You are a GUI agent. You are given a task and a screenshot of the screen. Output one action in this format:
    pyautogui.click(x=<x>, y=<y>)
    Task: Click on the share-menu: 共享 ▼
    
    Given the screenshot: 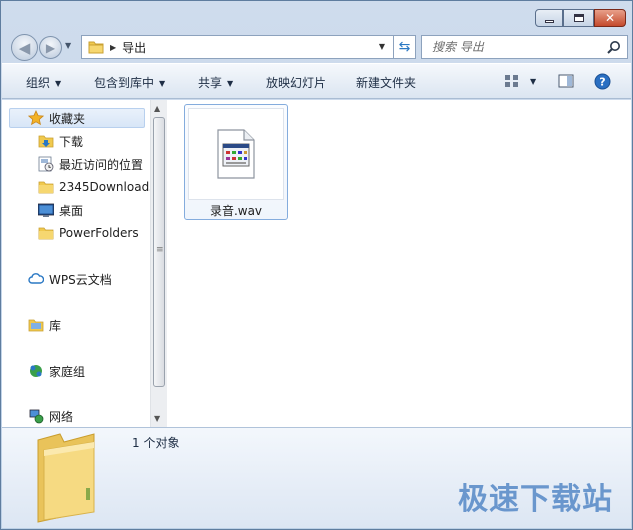 What is the action you would take?
    pyautogui.click(x=215, y=82)
    